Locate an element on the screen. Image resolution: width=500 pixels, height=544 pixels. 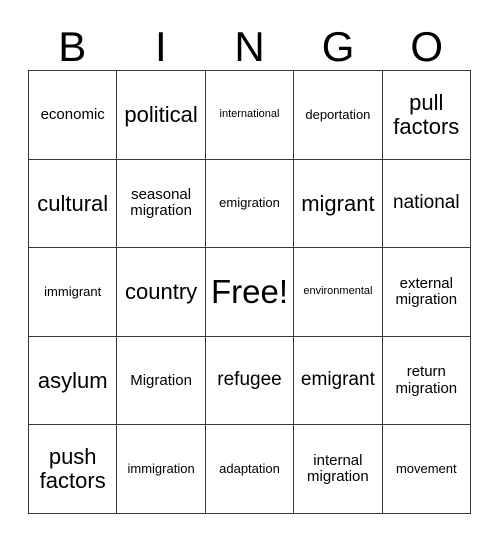
bingo-cell-label: push factors is located at coordinates (72, 469).